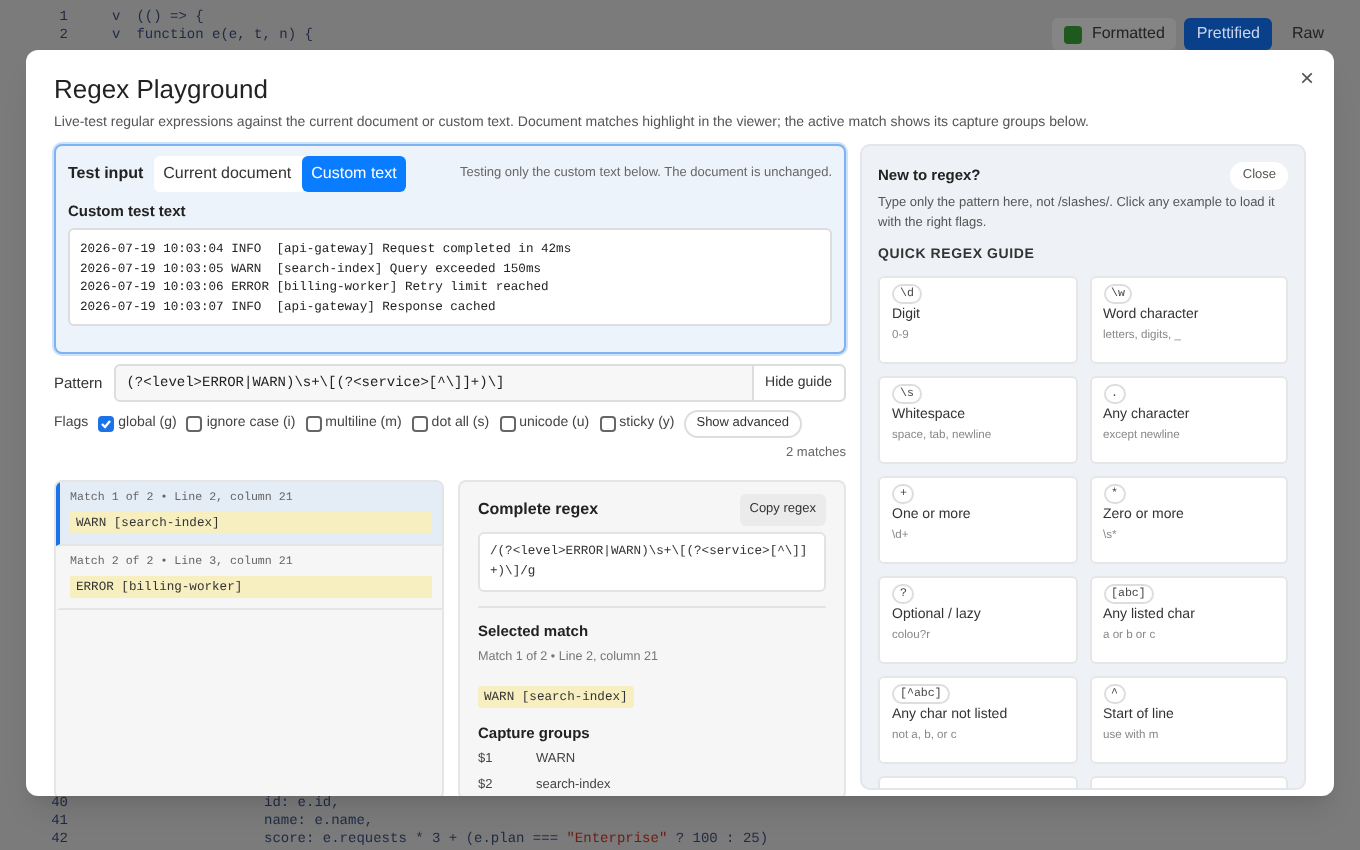 This screenshot has width=1360, height=850. What do you see at coordinates (354, 174) in the screenshot?
I see `source-tab: Custom text` at bounding box center [354, 174].